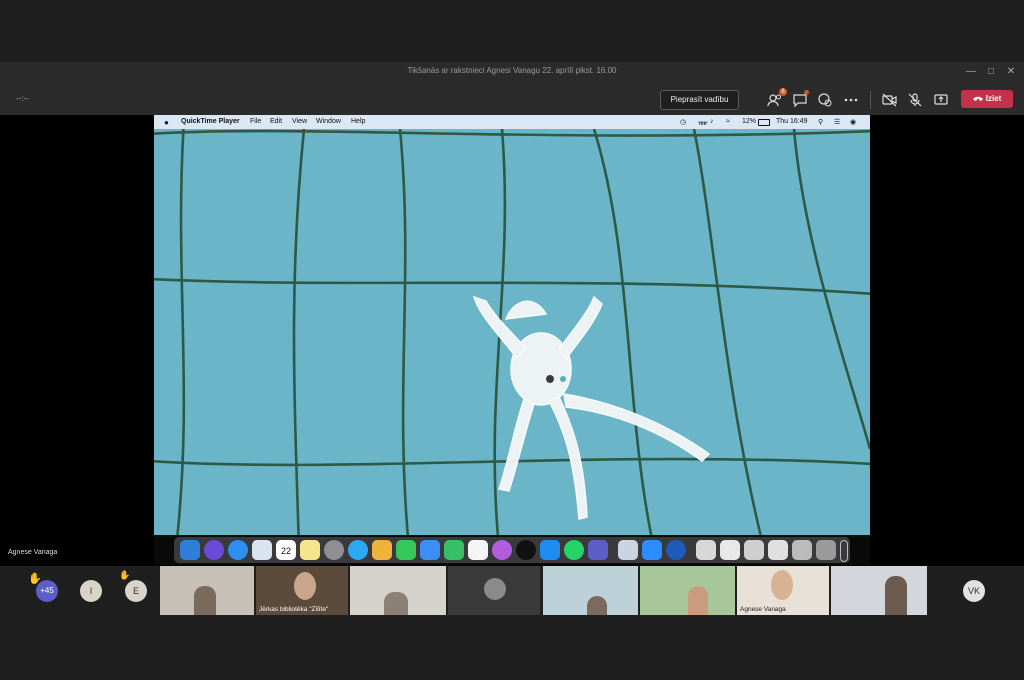  What do you see at coordinates (22, 98) in the screenshot?
I see `meeting-timer: --:--` at bounding box center [22, 98].